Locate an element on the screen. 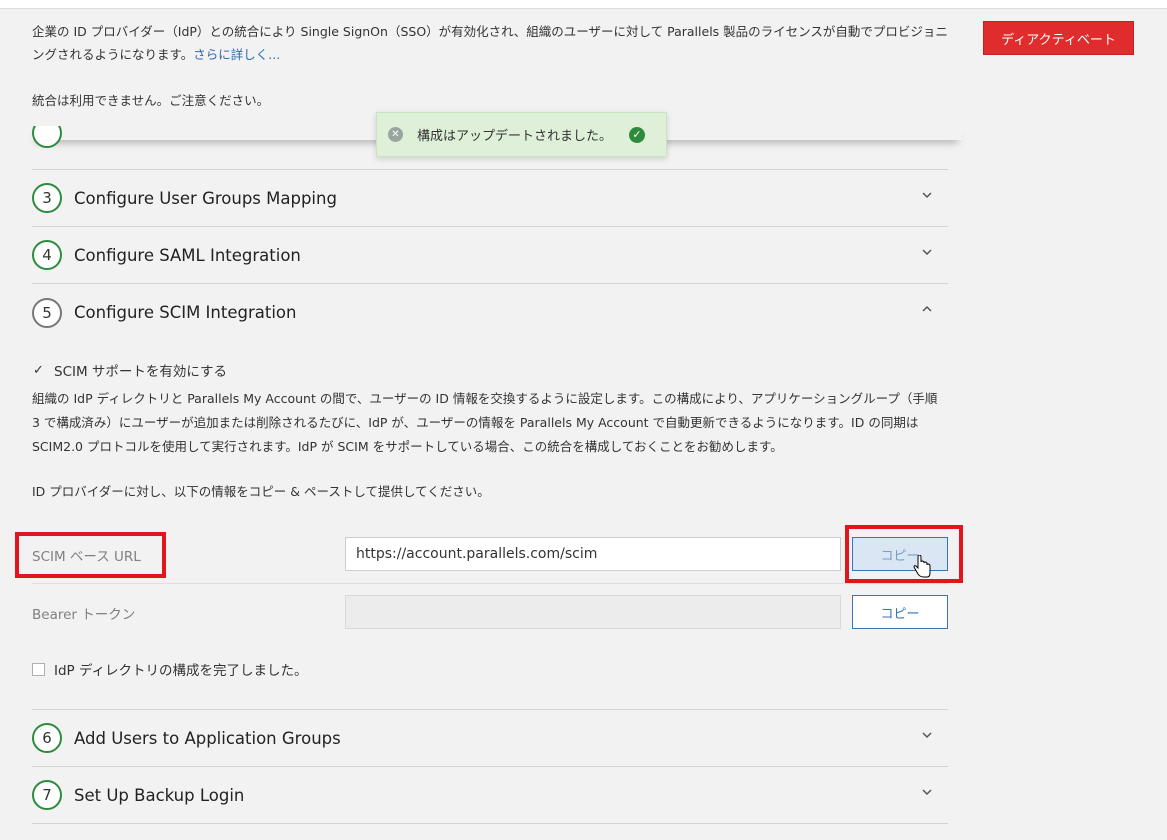  bearer-token-field is located at coordinates (593, 612).